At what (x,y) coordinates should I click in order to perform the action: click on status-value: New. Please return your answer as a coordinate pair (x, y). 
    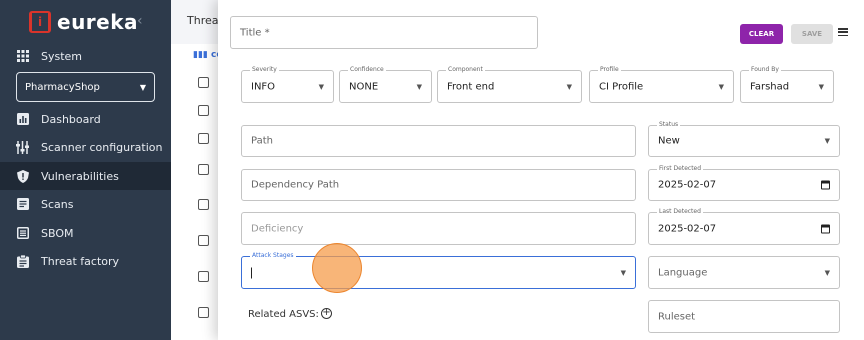
    Looking at the image, I should click on (669, 141).